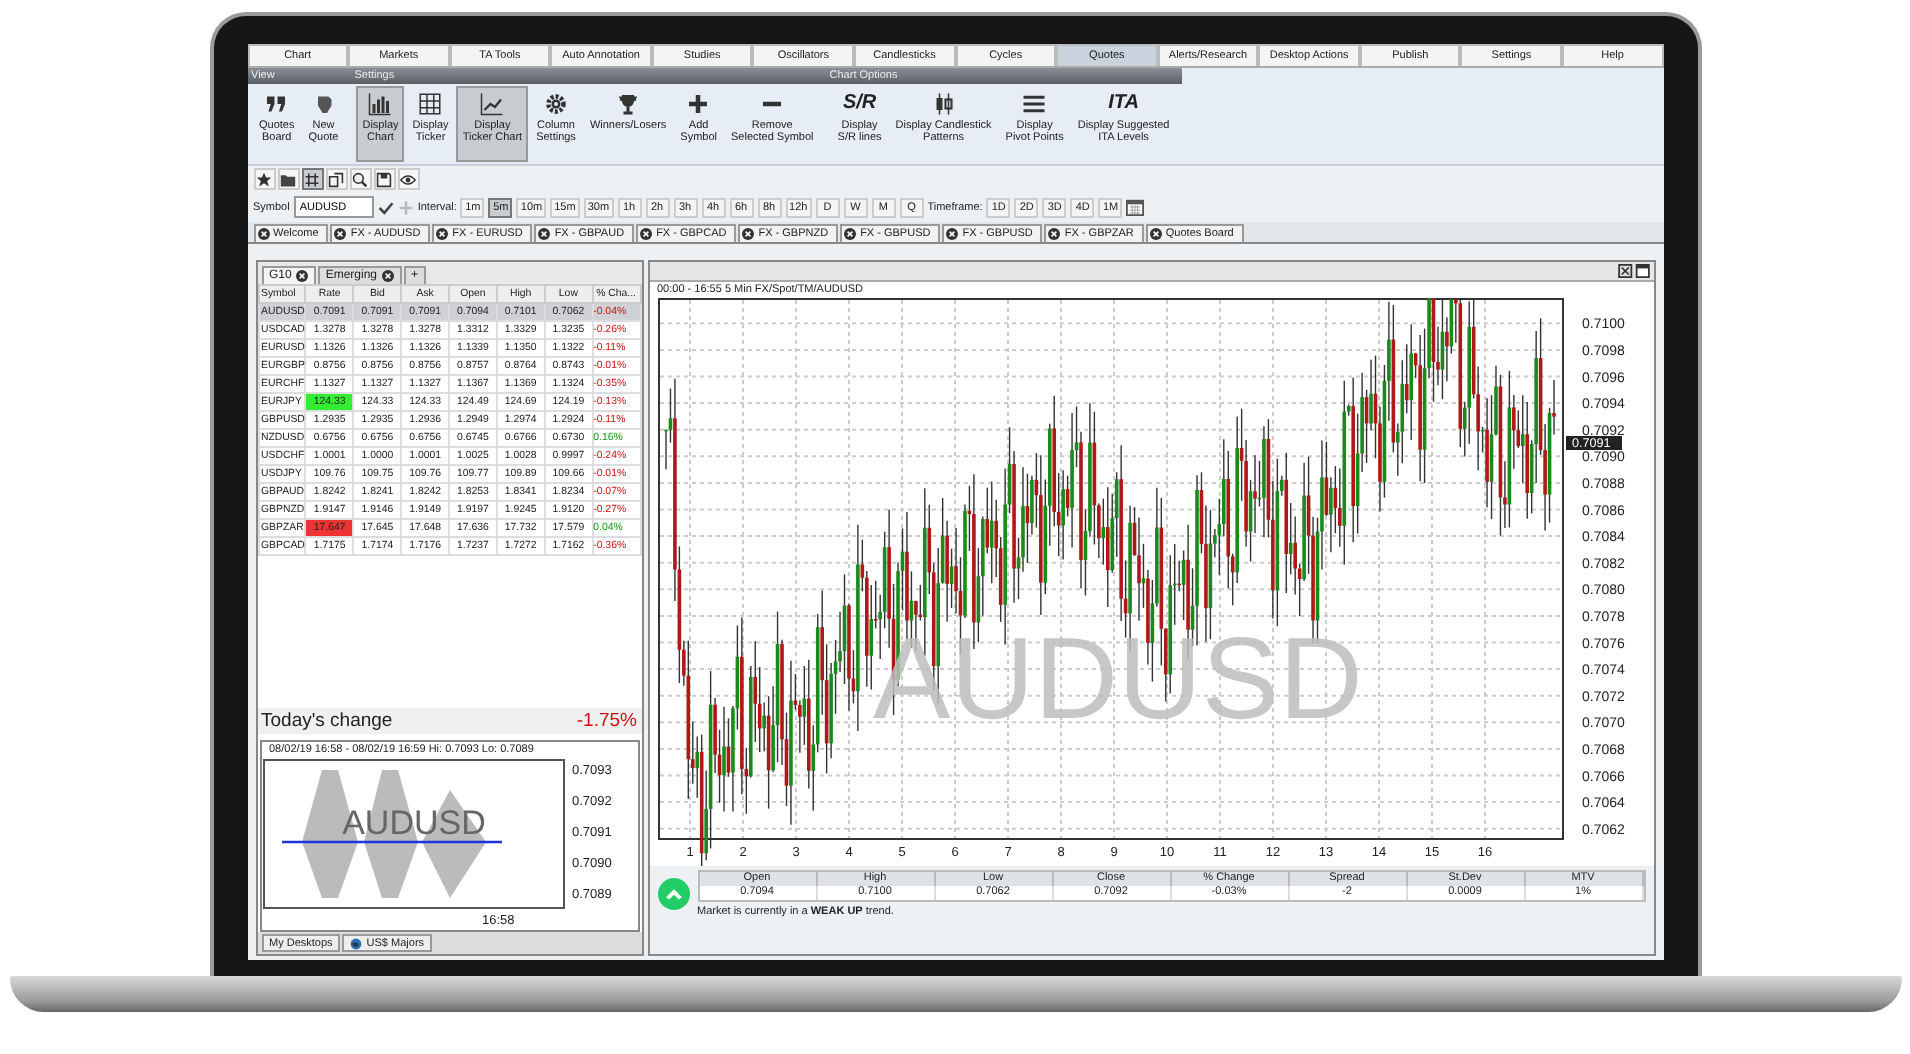 This screenshot has height=1054, width=1910. I want to click on folder-button, so click(288, 179).